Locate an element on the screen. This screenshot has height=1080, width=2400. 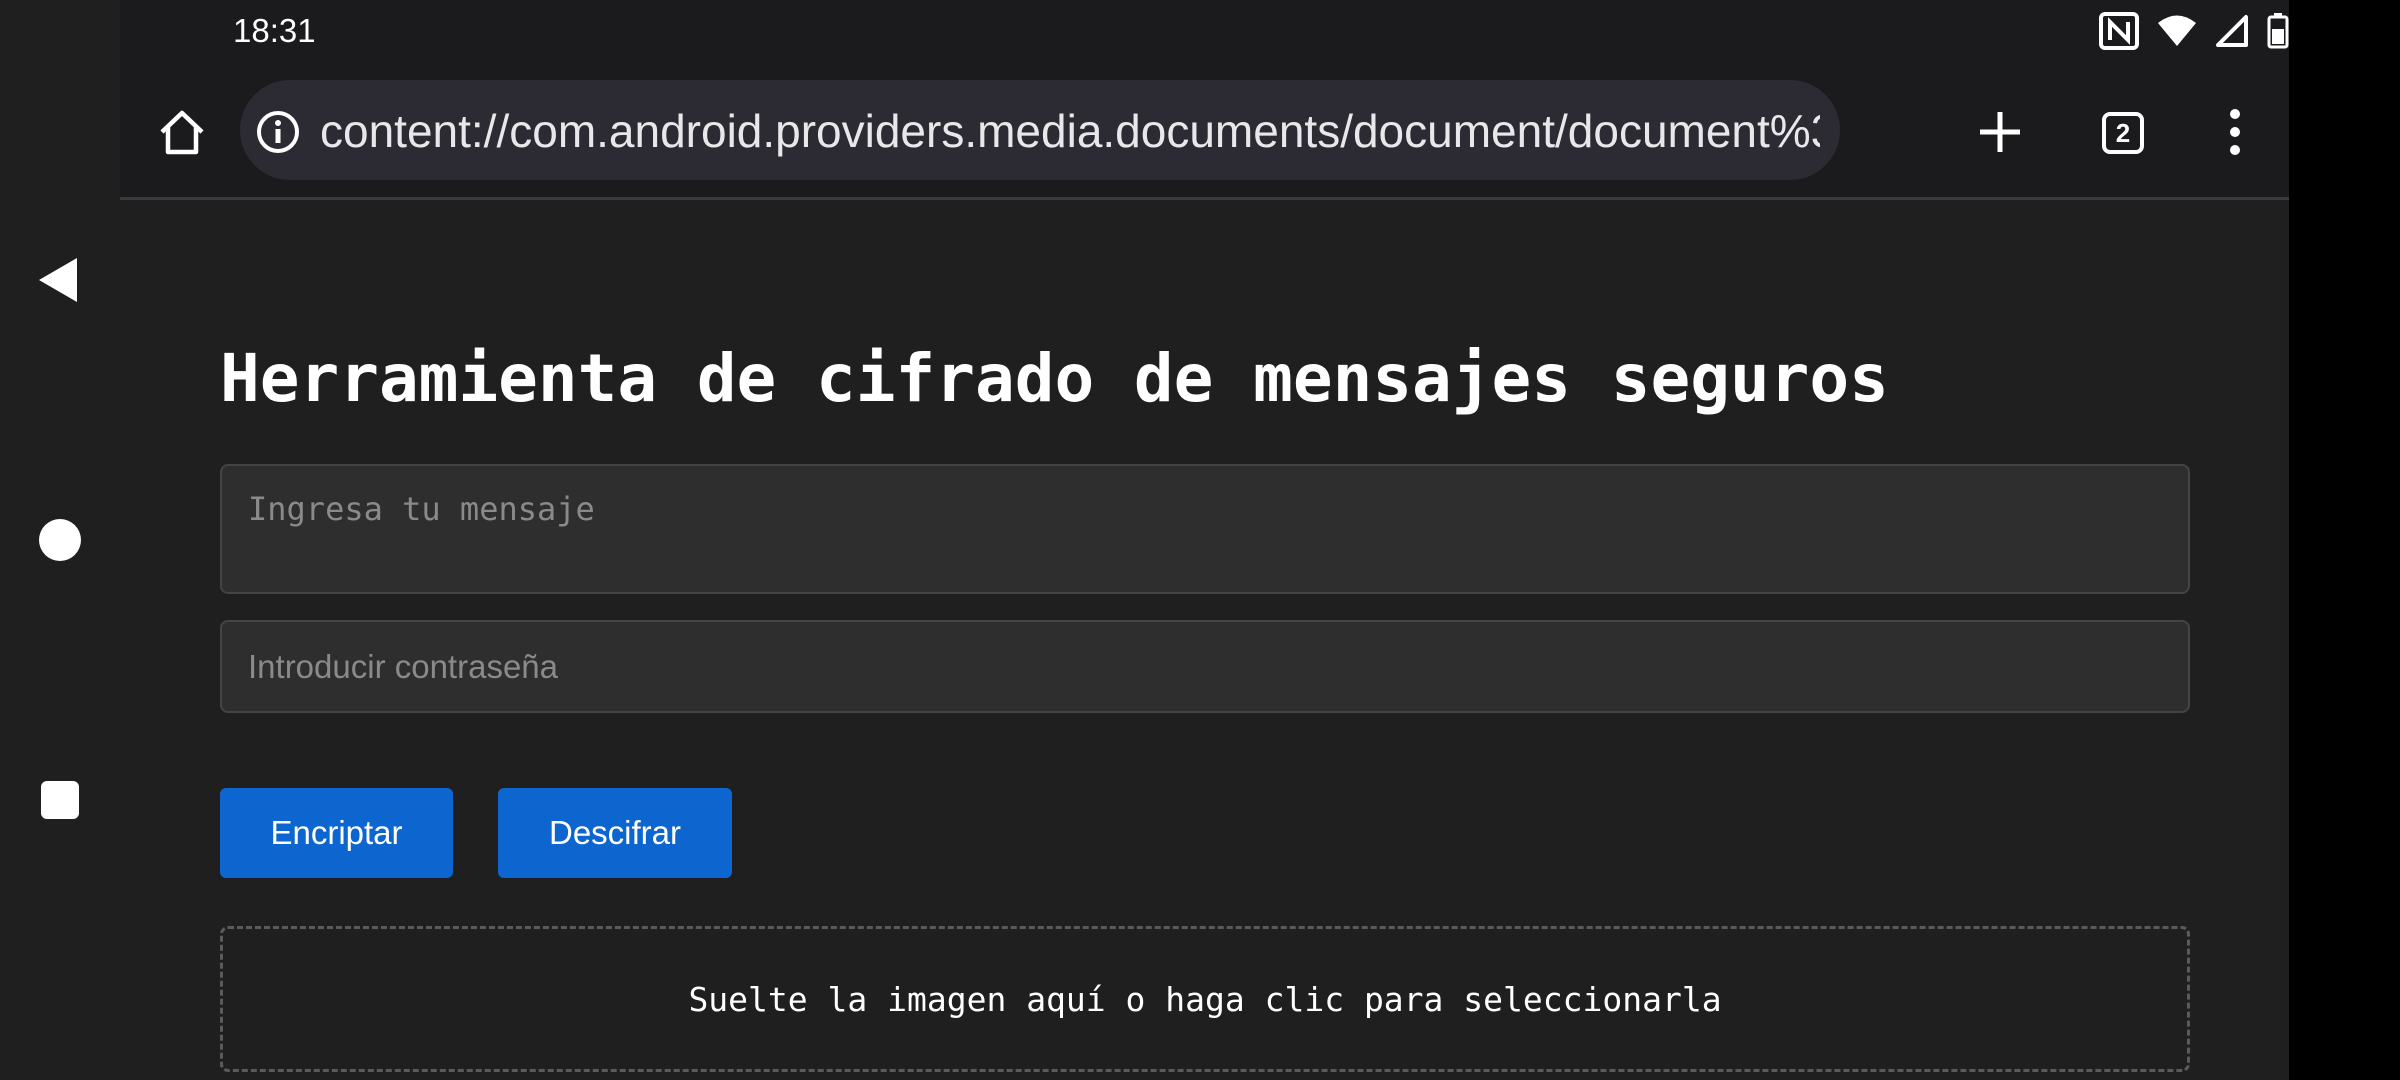
status-icons is located at coordinates (2194, 31).